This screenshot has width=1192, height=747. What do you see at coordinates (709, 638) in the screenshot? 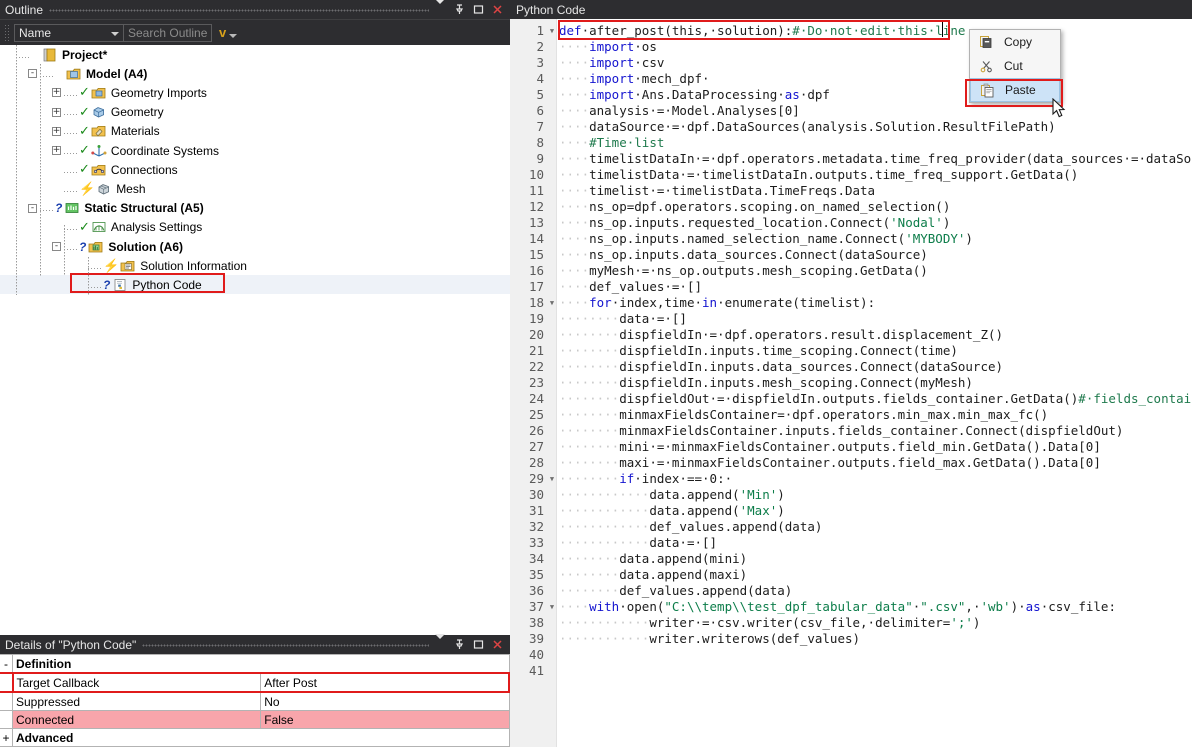
I see `code-line: ············writer.writerows(def_values)` at bounding box center [709, 638].